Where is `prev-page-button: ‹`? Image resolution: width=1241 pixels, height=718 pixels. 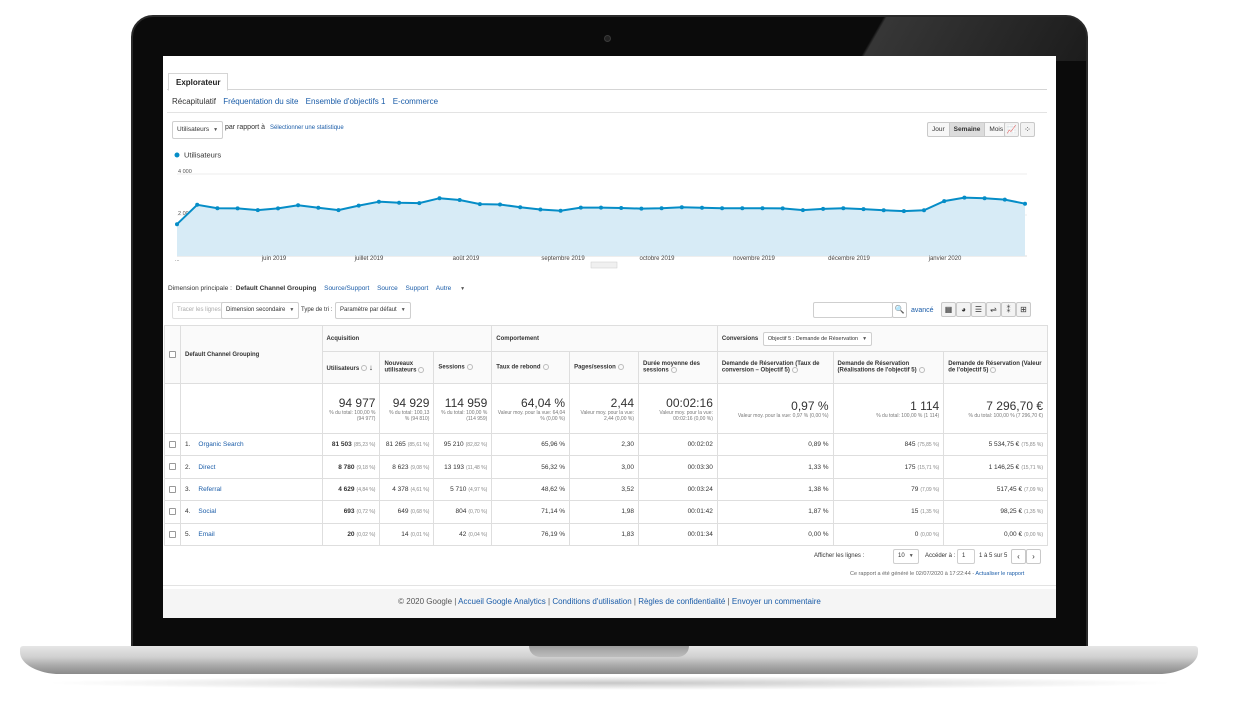 prev-page-button: ‹ is located at coordinates (1018, 556).